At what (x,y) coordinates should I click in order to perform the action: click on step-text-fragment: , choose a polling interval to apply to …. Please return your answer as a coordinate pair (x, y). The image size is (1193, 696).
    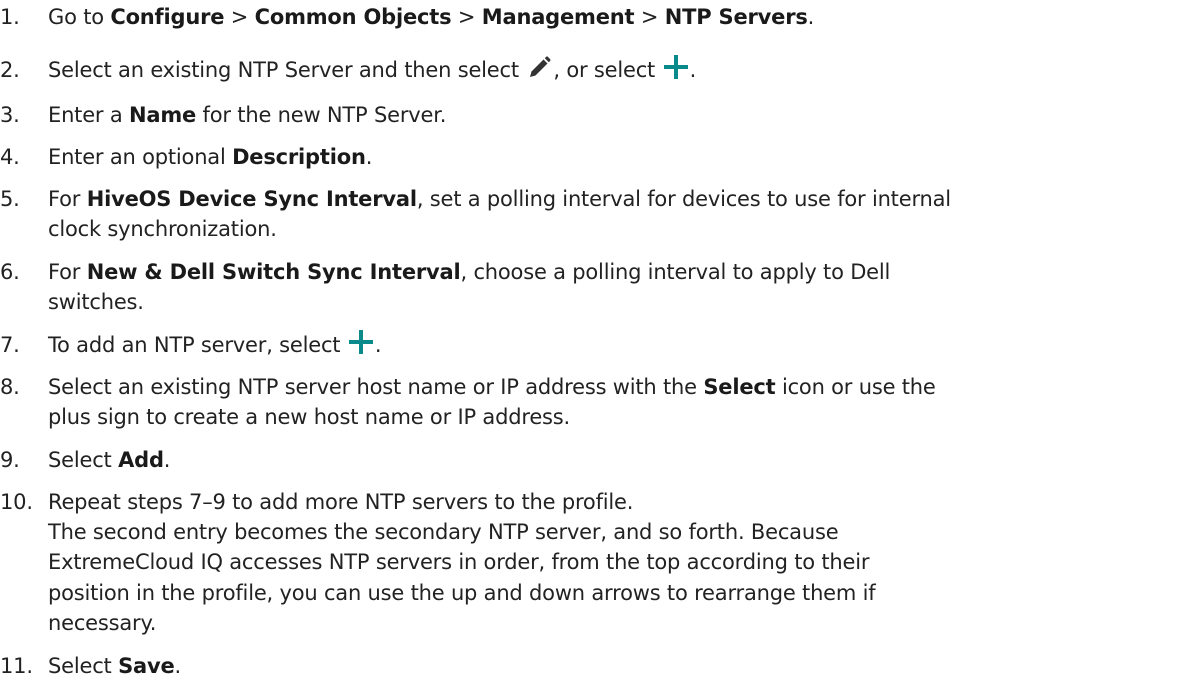
    Looking at the image, I should click on (675, 272).